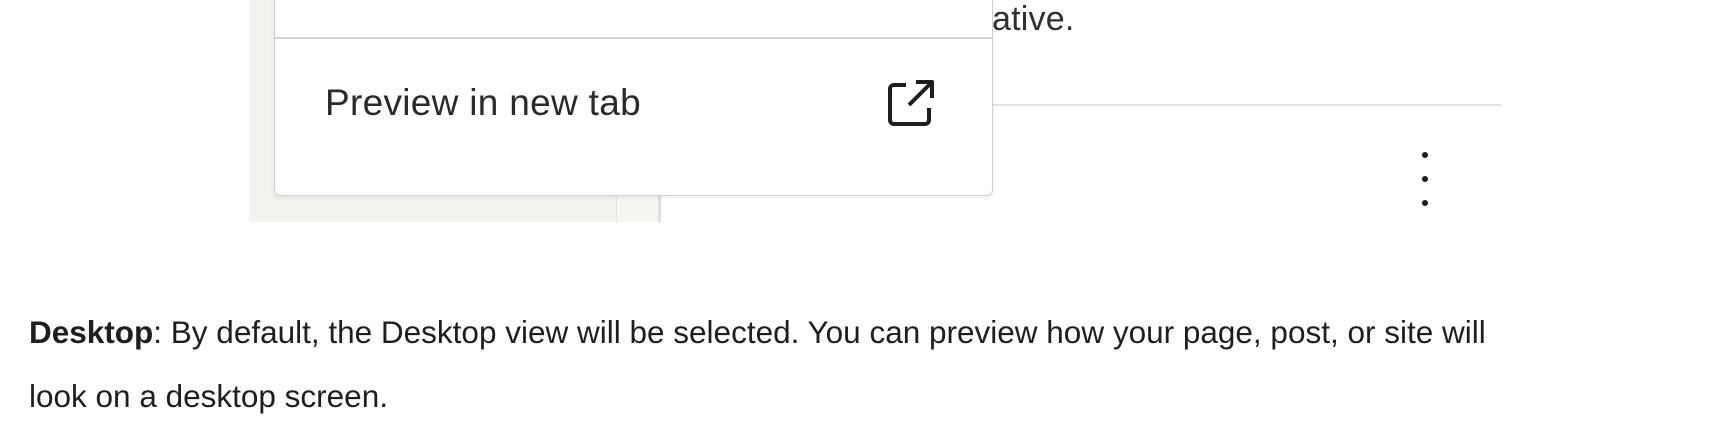 Image resolution: width=1716 pixels, height=438 pixels. I want to click on vertical-ellipsis-icon, so click(1425, 179).